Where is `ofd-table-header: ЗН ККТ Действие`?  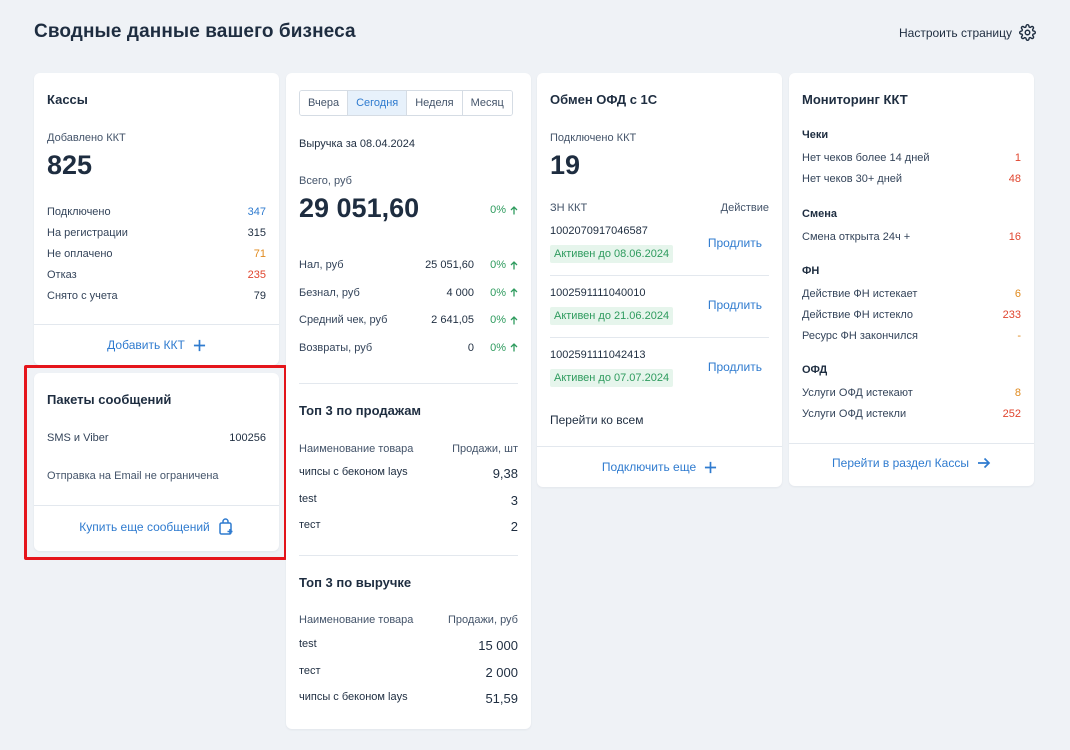
ofd-table-header: ЗН ККТ Действие is located at coordinates (659, 208).